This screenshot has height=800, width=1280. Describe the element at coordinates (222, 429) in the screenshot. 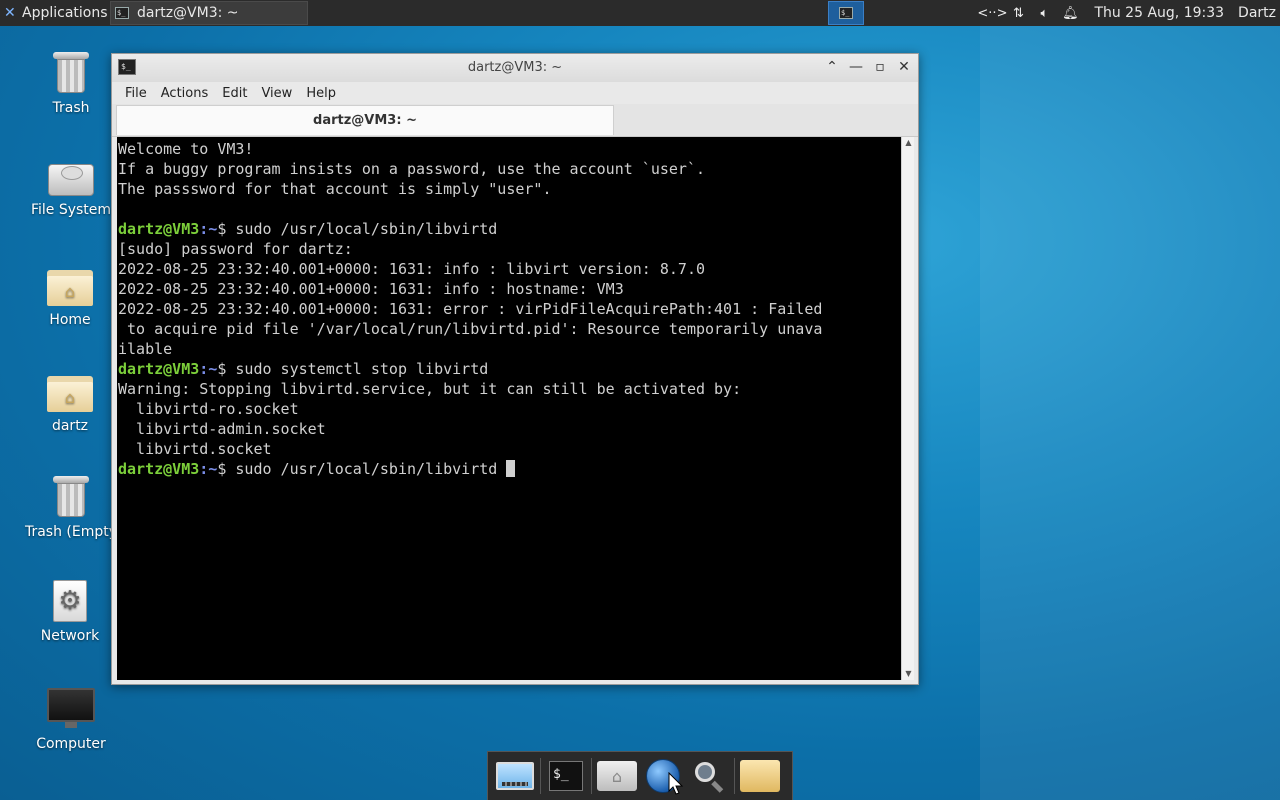

I see `terminal-line: libvirtd-admin.socket` at that location.